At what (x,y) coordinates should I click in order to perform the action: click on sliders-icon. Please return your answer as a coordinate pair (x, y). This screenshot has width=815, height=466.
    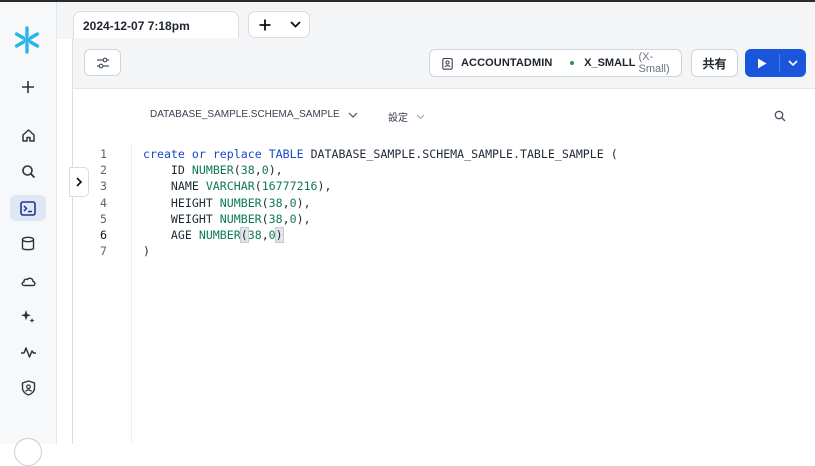
    Looking at the image, I should click on (102, 62).